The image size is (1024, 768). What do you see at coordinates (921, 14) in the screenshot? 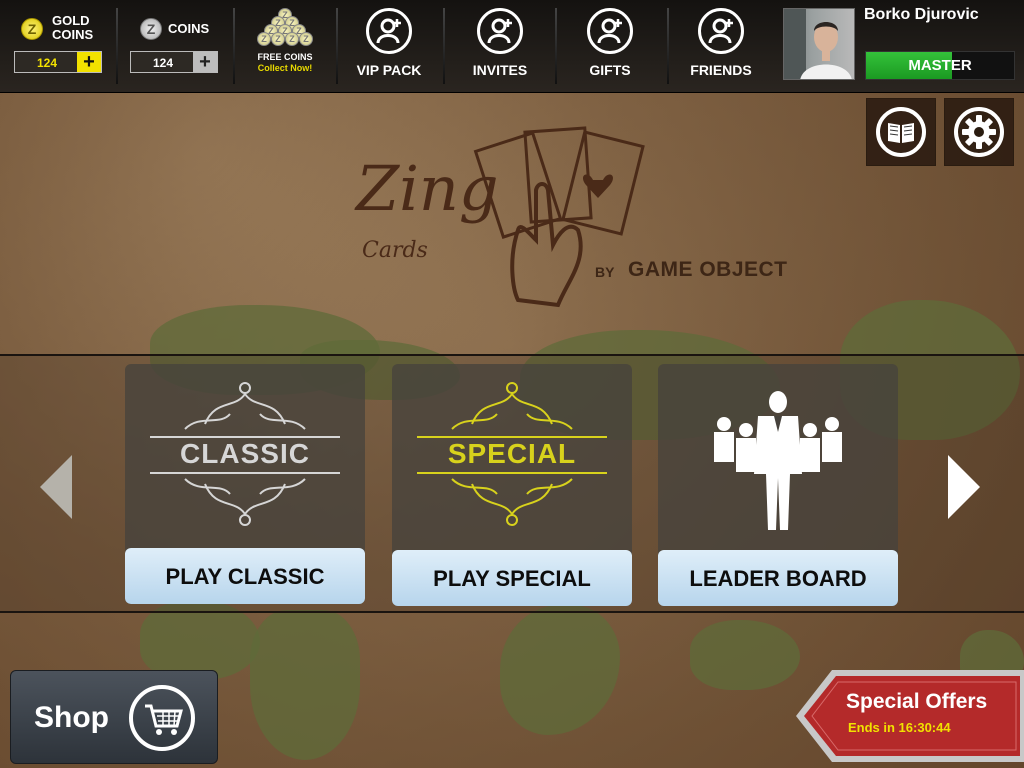
I see `user-name: Borko Djurovic` at bounding box center [921, 14].